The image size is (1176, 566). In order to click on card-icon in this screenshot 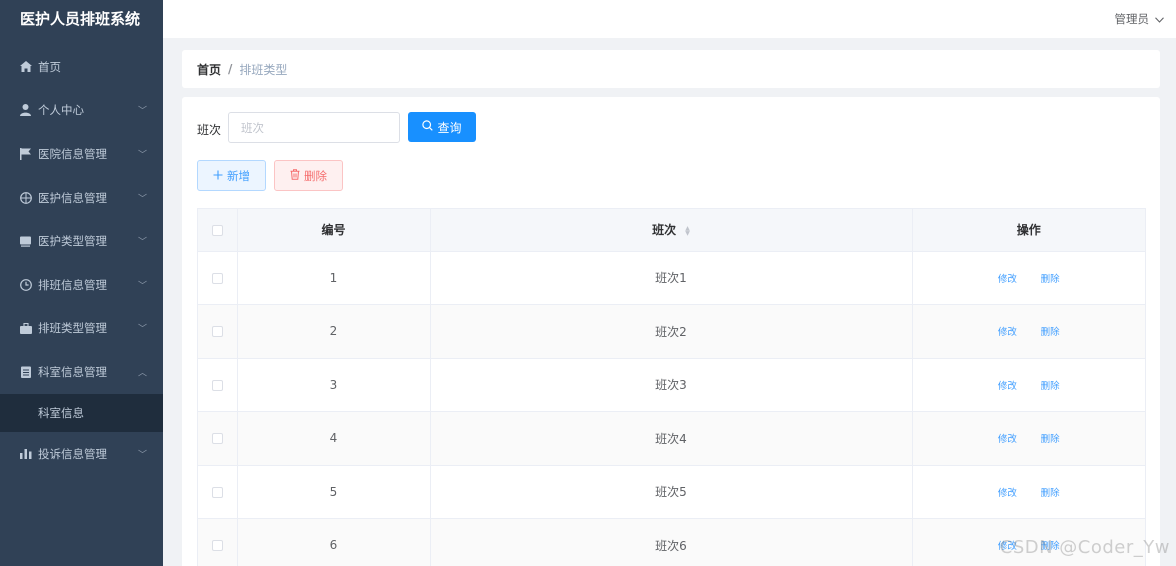, I will do `click(25, 241)`.